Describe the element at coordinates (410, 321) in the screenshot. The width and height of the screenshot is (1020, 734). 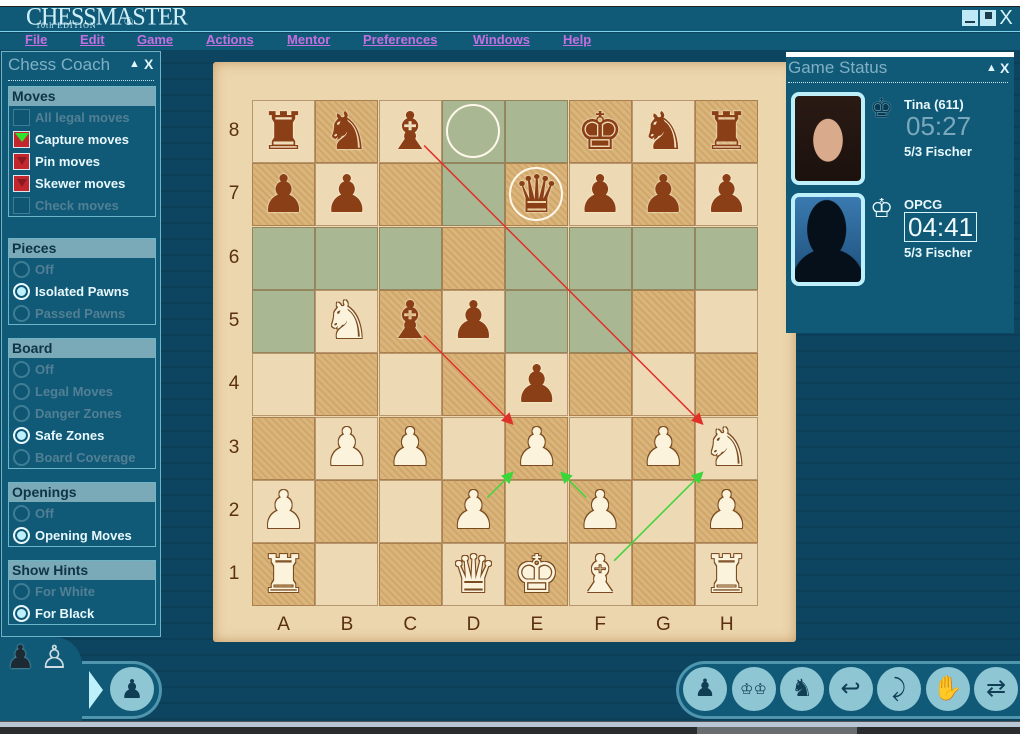
I see `black-bishop-icon: ♝` at that location.